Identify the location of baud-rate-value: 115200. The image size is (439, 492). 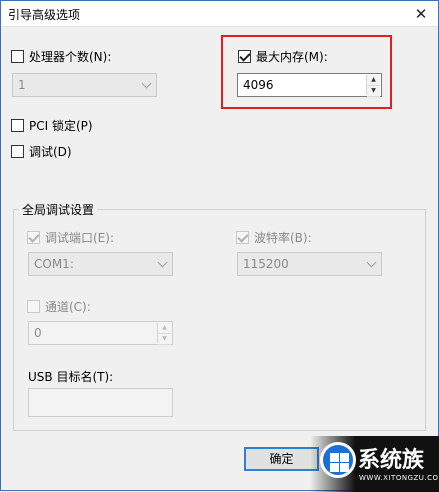
(266, 264).